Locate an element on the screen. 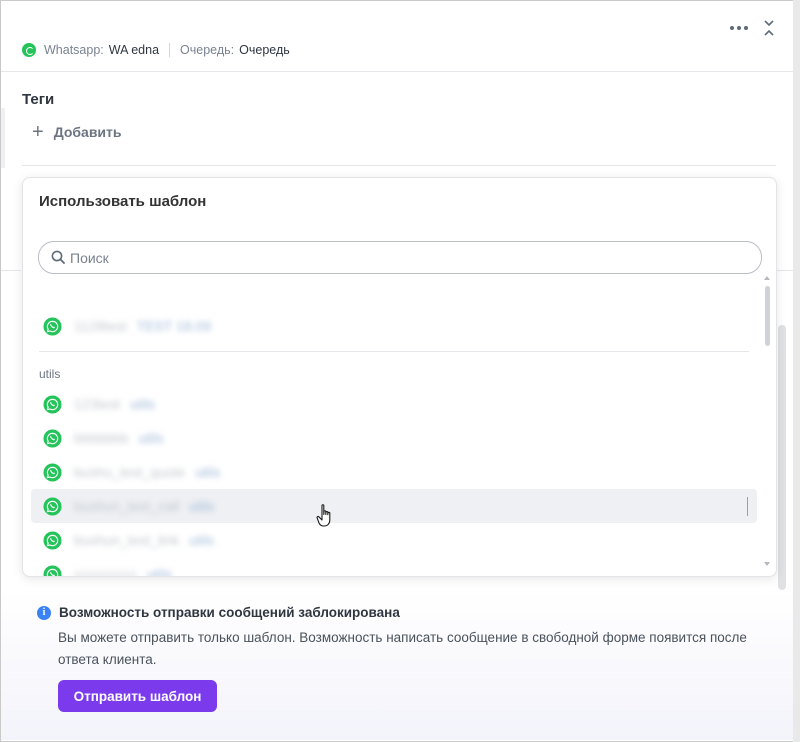  tags-title: Теги is located at coordinates (38, 99).